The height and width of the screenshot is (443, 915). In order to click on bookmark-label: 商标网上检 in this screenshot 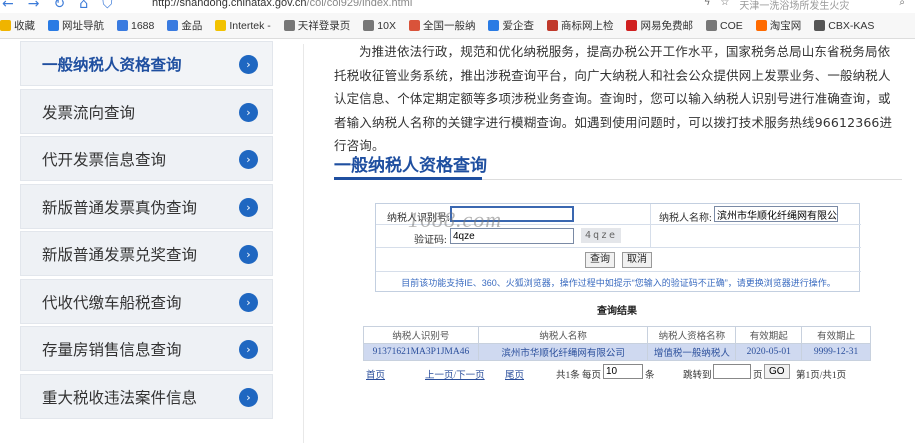, I will do `click(587, 26)`.